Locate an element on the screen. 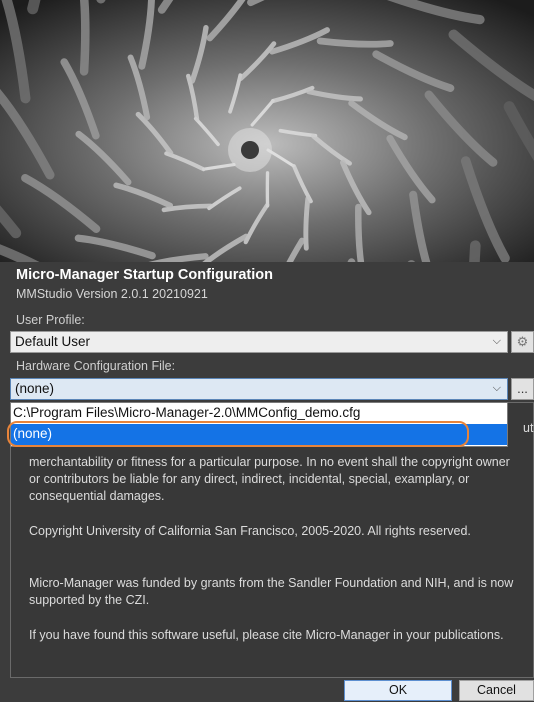 The width and height of the screenshot is (534, 702). profile-settings-button: ⚙ is located at coordinates (522, 342).